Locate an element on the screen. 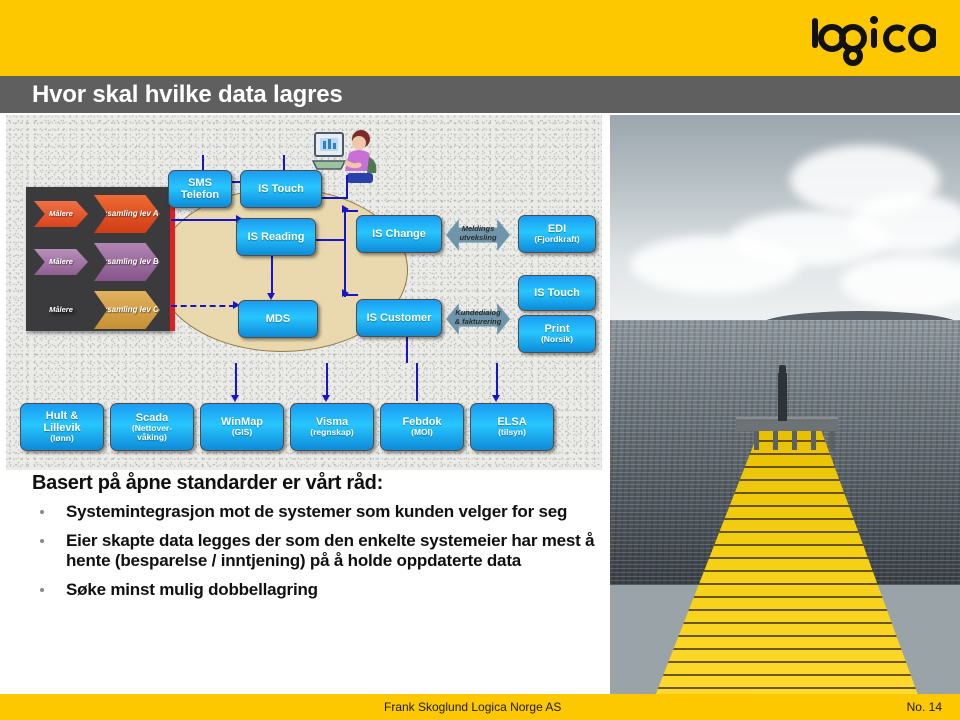 The width and height of the screenshot is (960, 720). exchange-label-meldings: Meldings utveksling is located at coordinates (478, 233).